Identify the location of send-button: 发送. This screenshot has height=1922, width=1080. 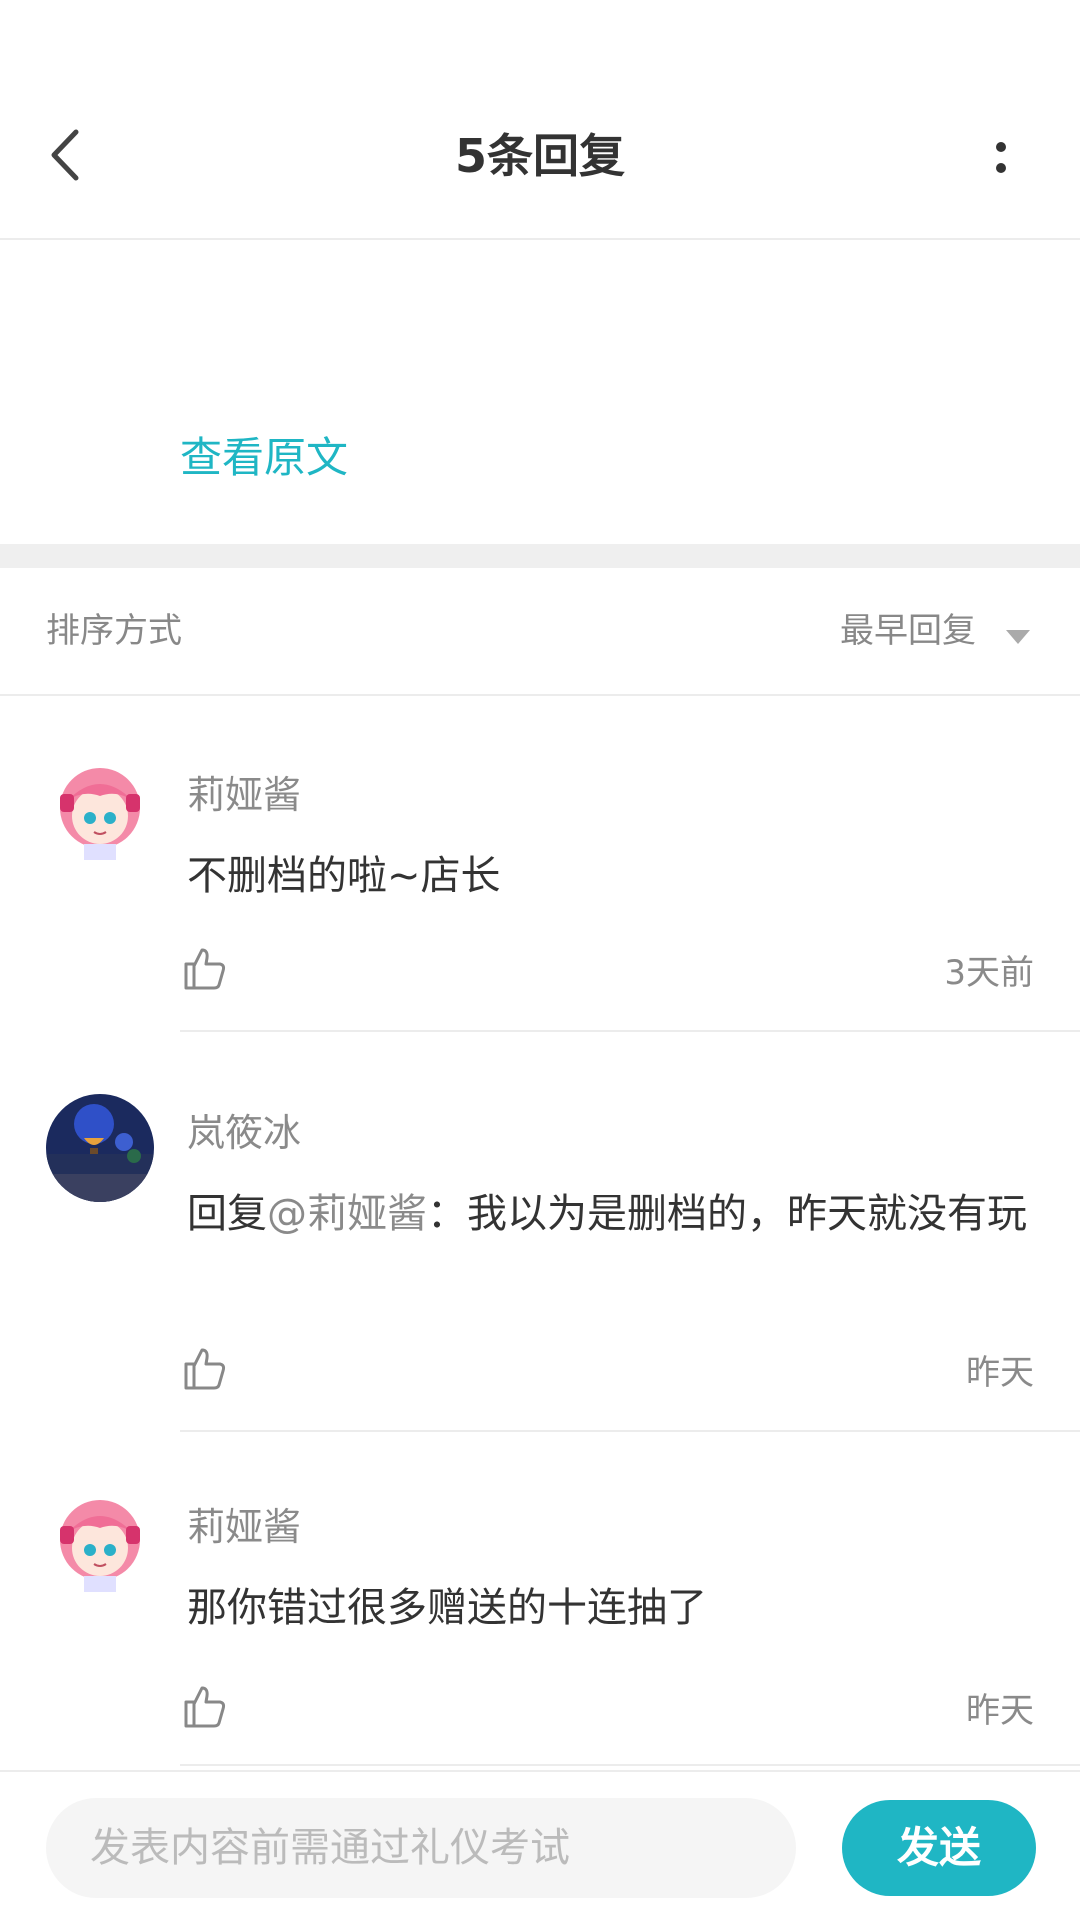
(939, 1848).